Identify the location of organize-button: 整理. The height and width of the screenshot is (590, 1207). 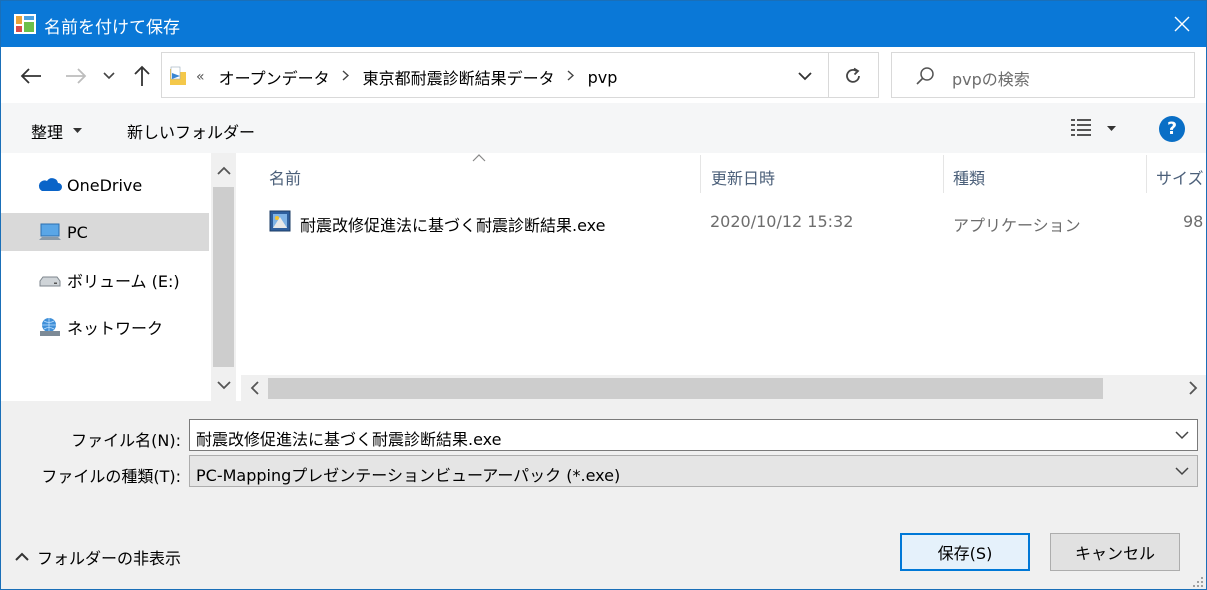
(57, 131).